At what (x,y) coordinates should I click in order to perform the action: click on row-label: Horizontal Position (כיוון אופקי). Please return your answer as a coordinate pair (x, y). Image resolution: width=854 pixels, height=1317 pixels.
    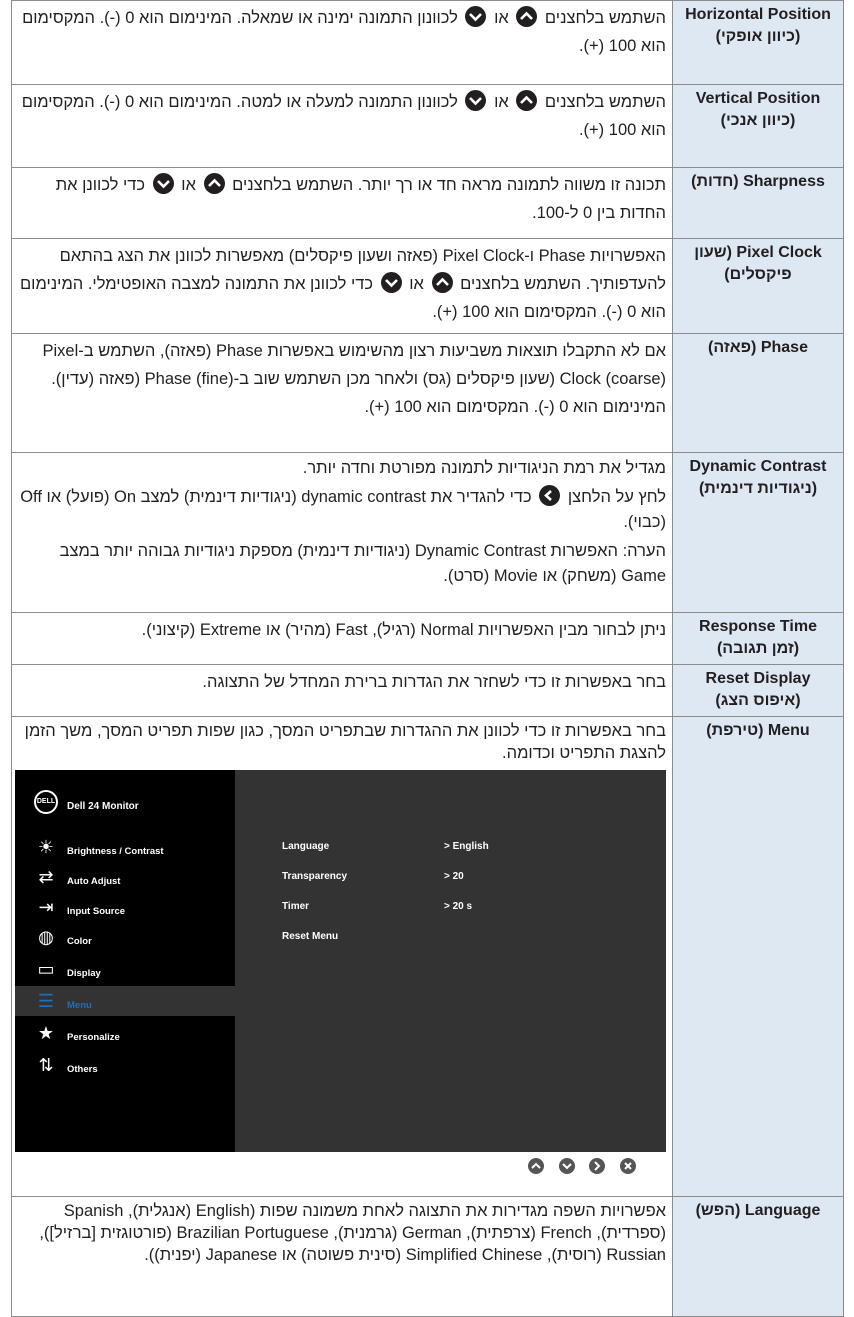
    Looking at the image, I should click on (758, 42).